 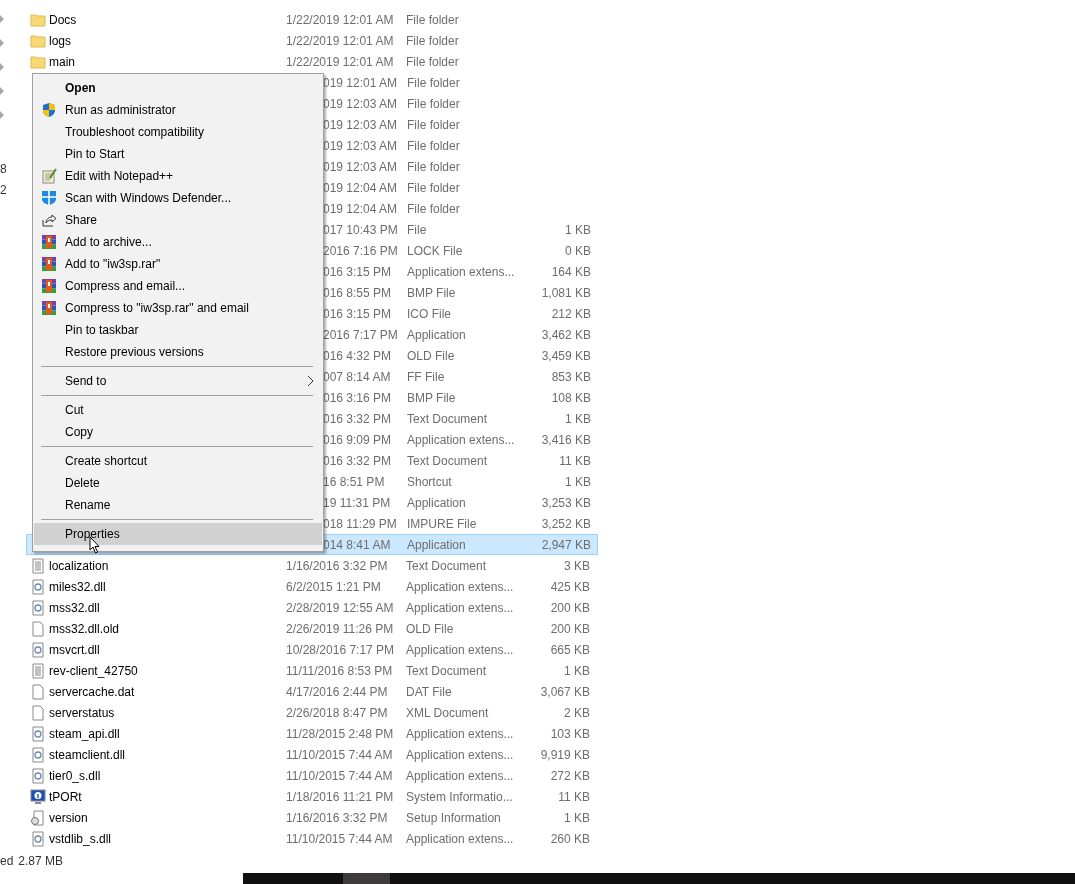 What do you see at coordinates (41, 861) in the screenshot?
I see `selection-size: 2.87 MB` at bounding box center [41, 861].